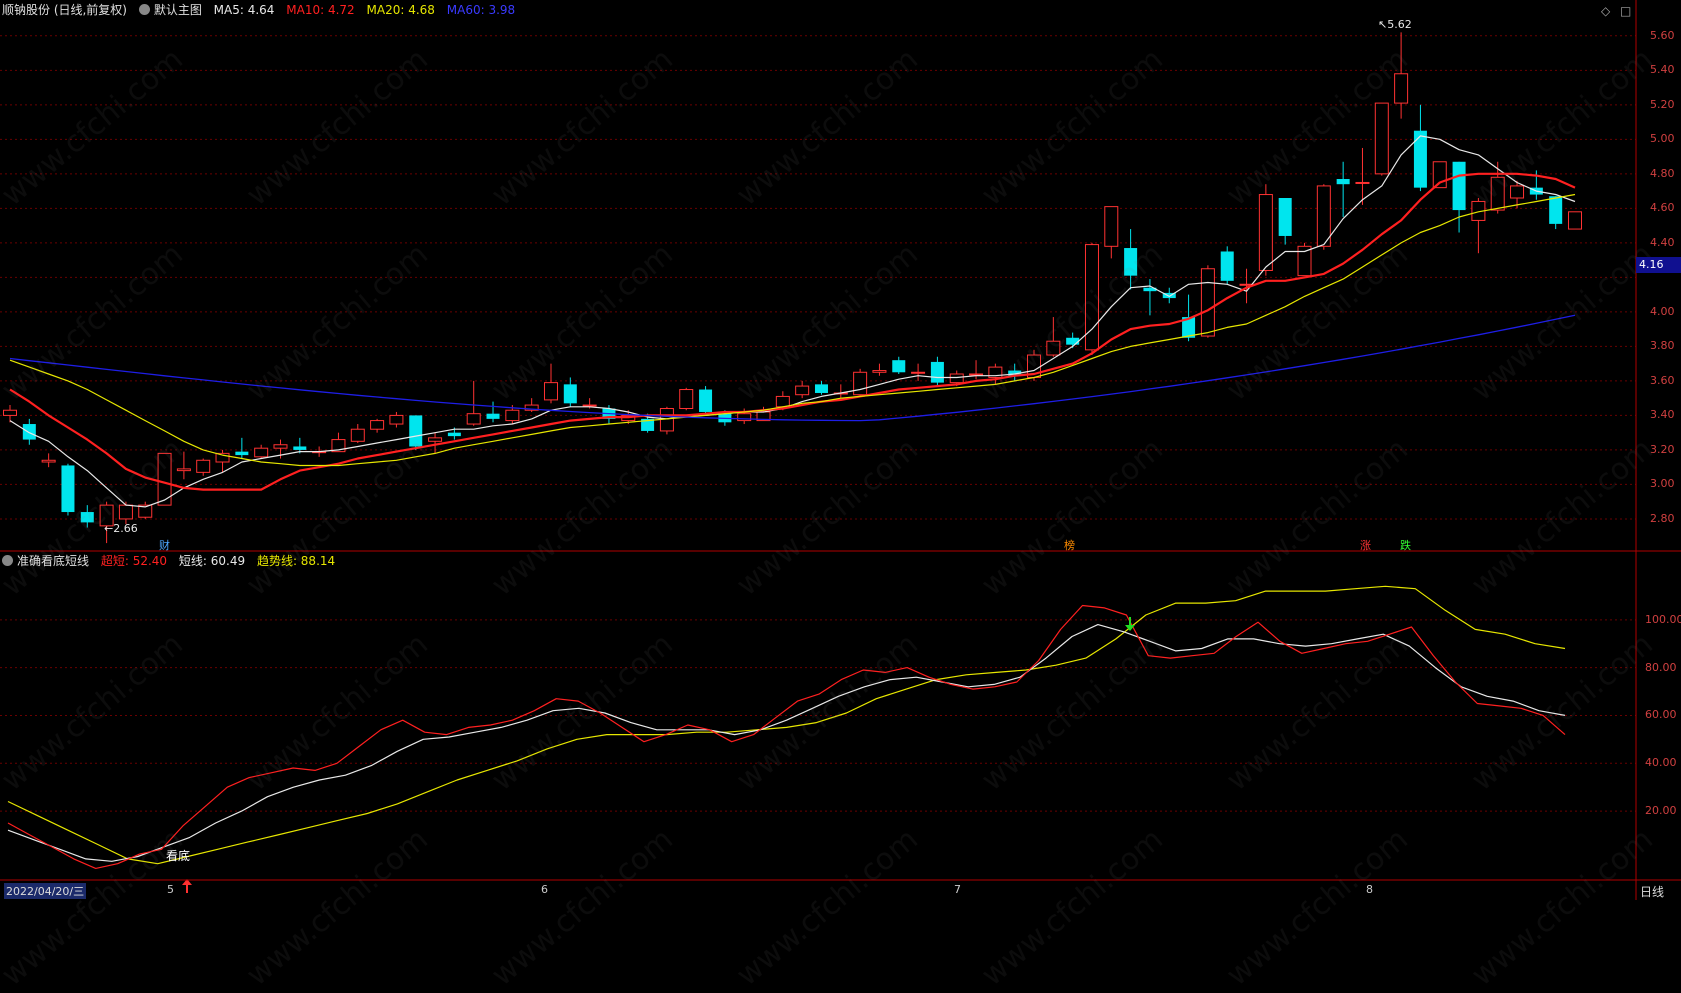  Describe the element at coordinates (1662, 380) in the screenshot. I see `price-tick-label: 3.60` at that location.